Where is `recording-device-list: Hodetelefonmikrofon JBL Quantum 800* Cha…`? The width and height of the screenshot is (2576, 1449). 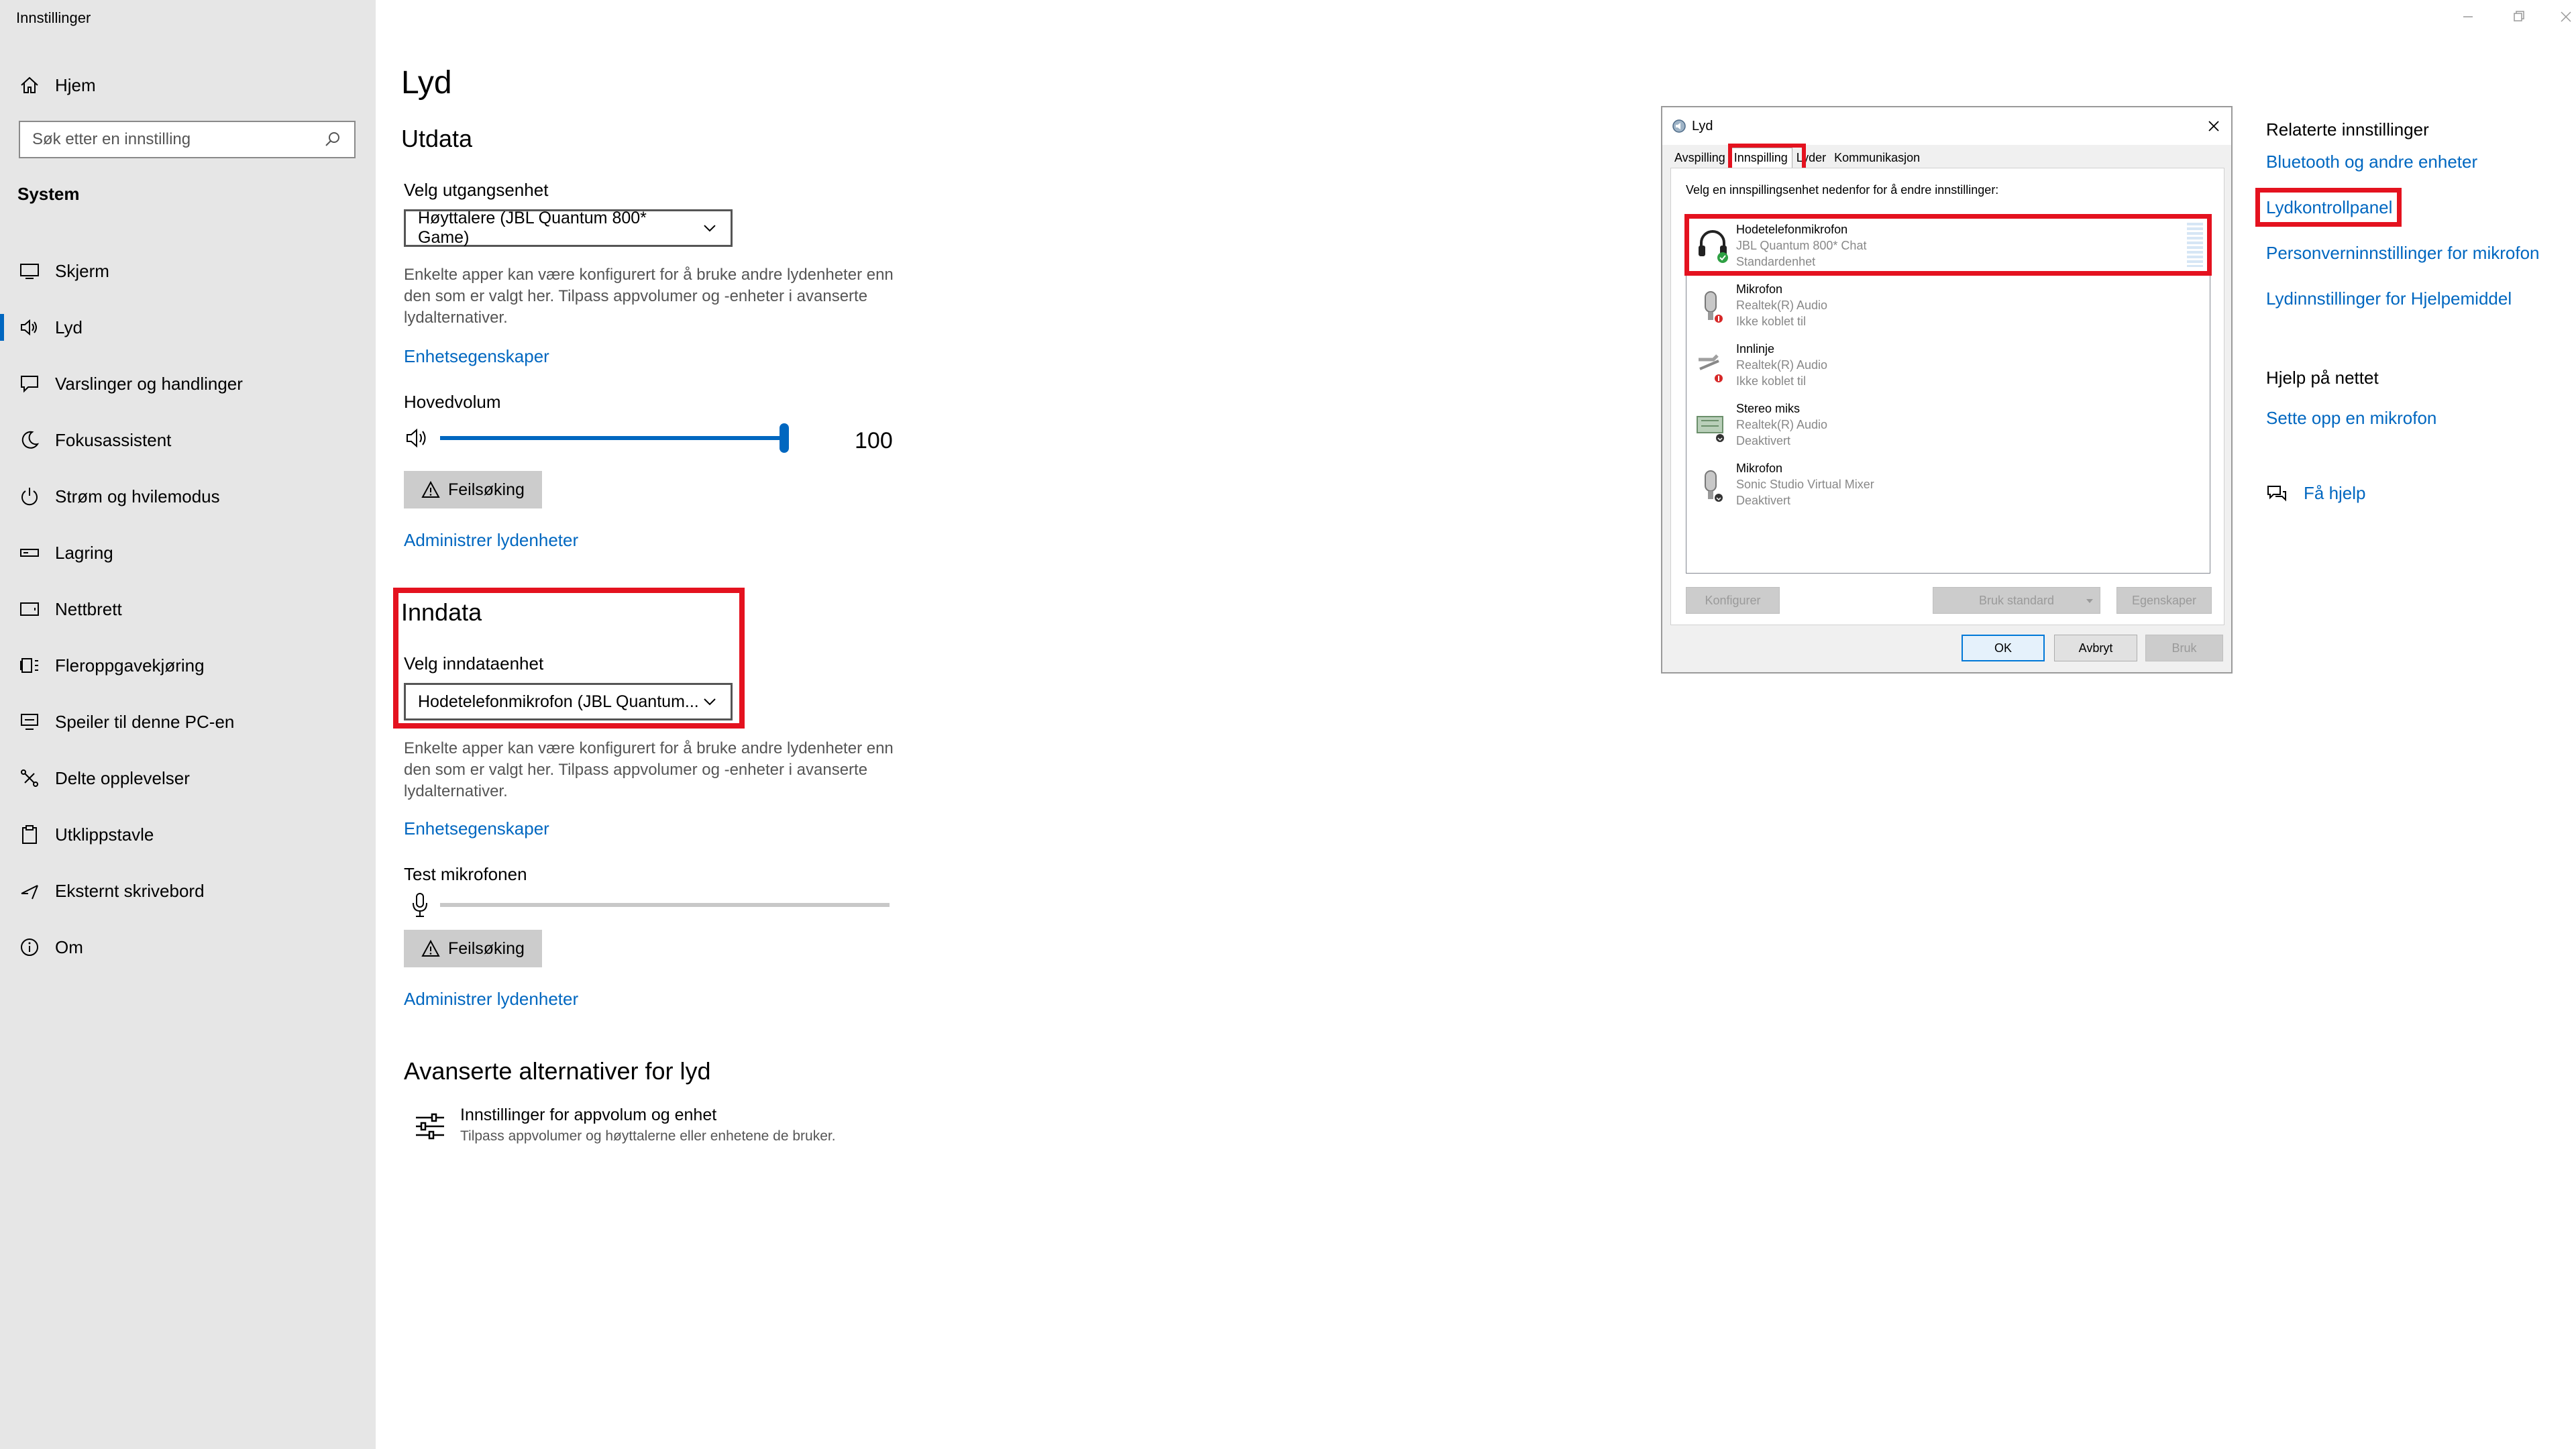 recording-device-list: Hodetelefonmikrofon JBL Quantum 800* Cha… is located at coordinates (1948, 394).